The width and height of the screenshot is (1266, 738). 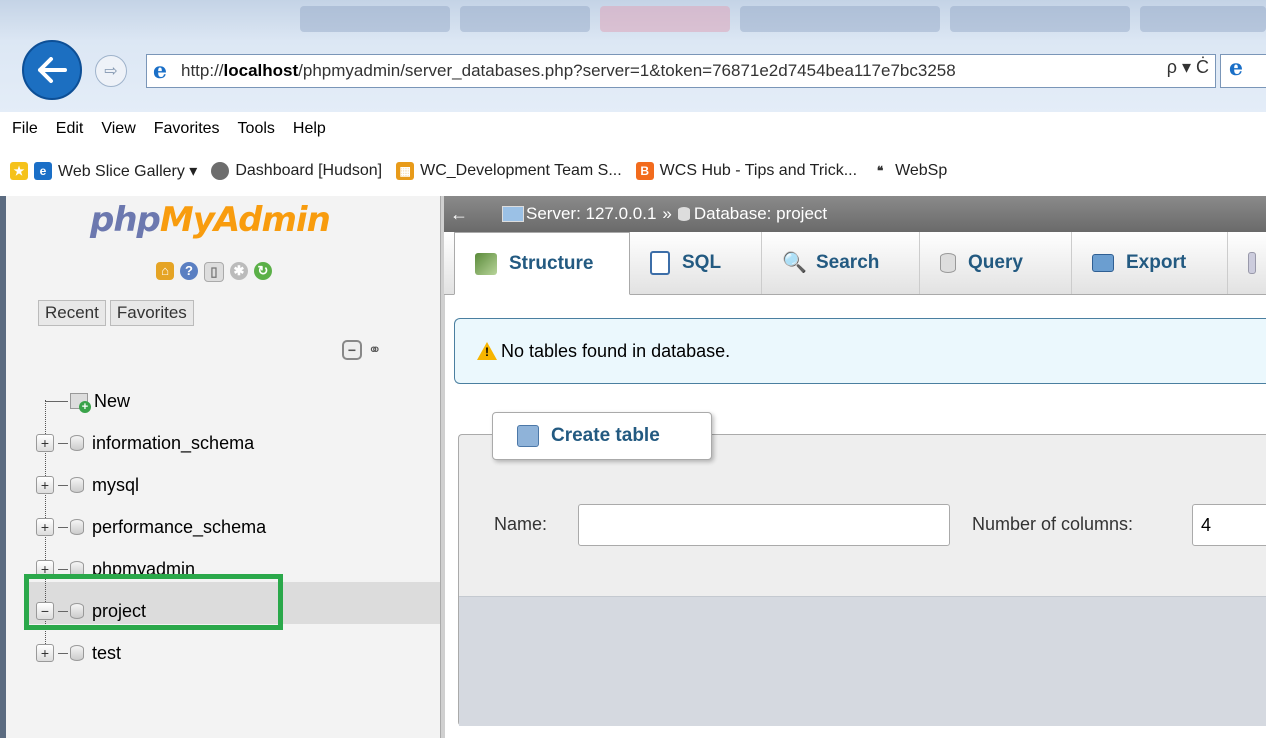 What do you see at coordinates (459, 214) in the screenshot?
I see `collapse-nav-icon: ←` at bounding box center [459, 214].